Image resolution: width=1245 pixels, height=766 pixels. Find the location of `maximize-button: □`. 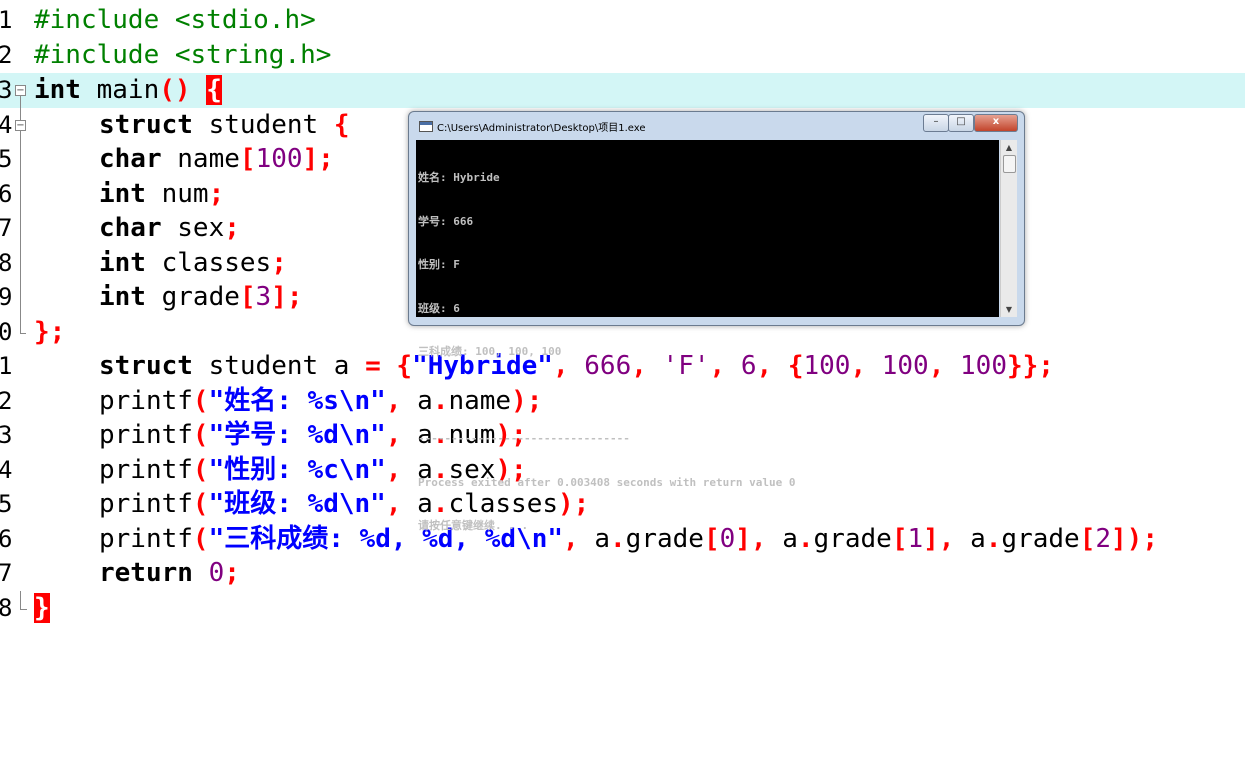

maximize-button: □ is located at coordinates (961, 123).